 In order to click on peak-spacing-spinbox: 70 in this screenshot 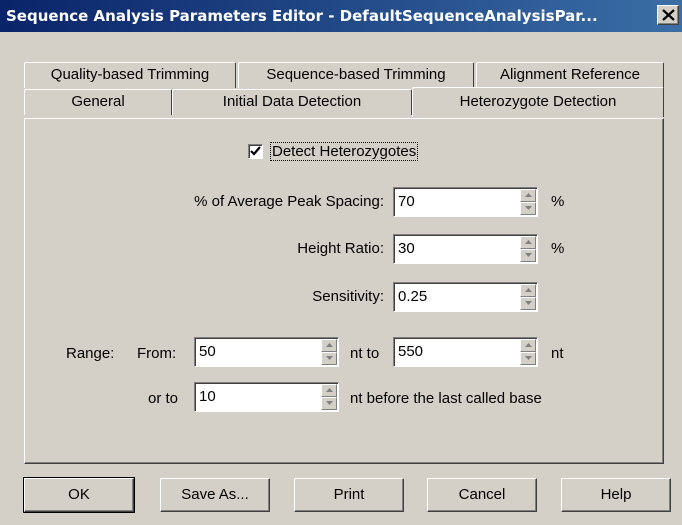, I will do `click(465, 202)`.